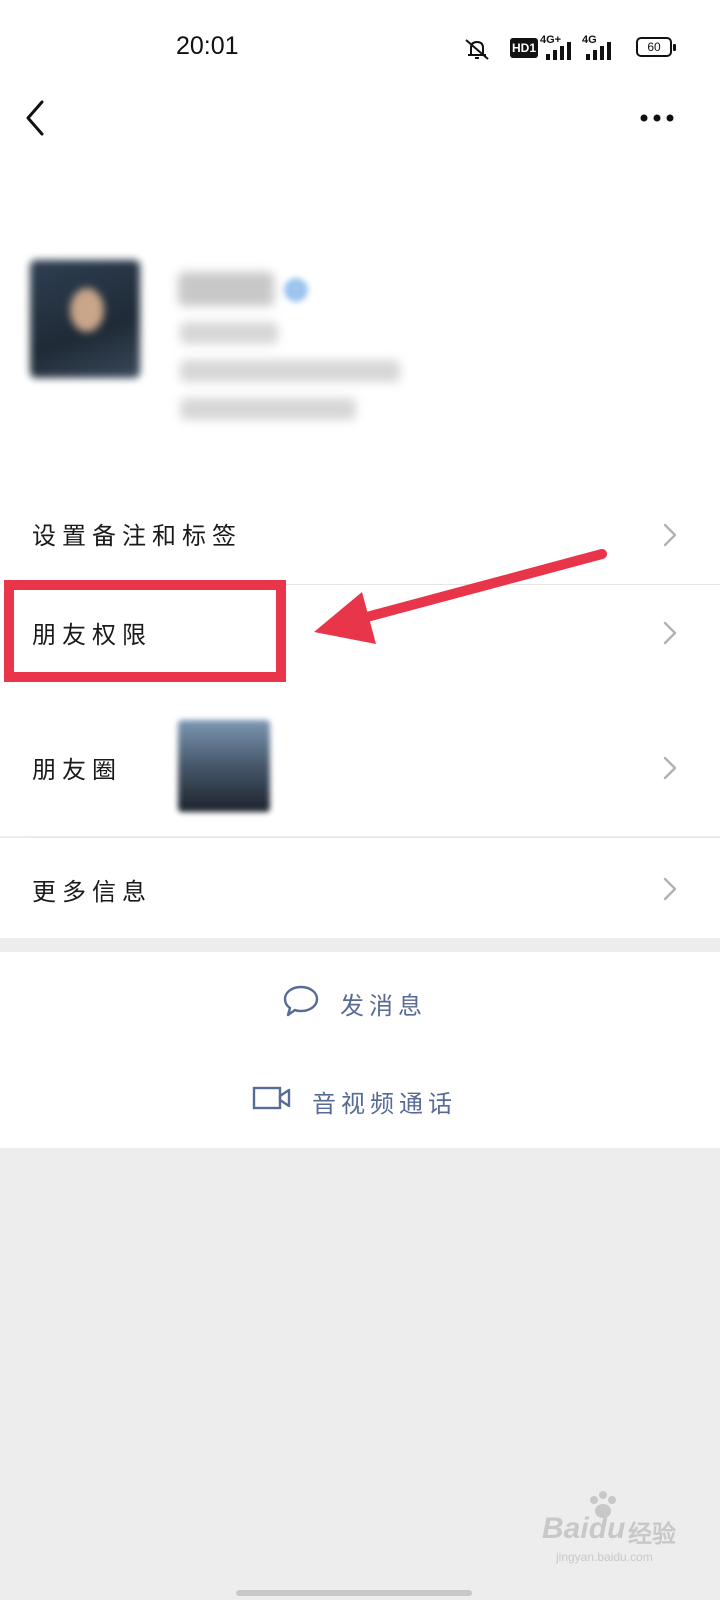 The height and width of the screenshot is (1600, 720). Describe the element at coordinates (290, 371) in the screenshot. I see `contact-wechat-id-blurred` at that location.